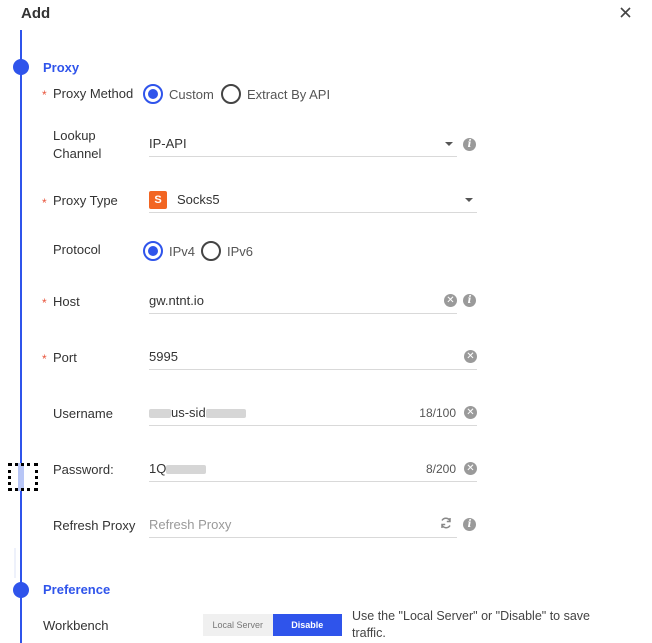  I want to click on proxy-type-value: Socks5, so click(198, 199).